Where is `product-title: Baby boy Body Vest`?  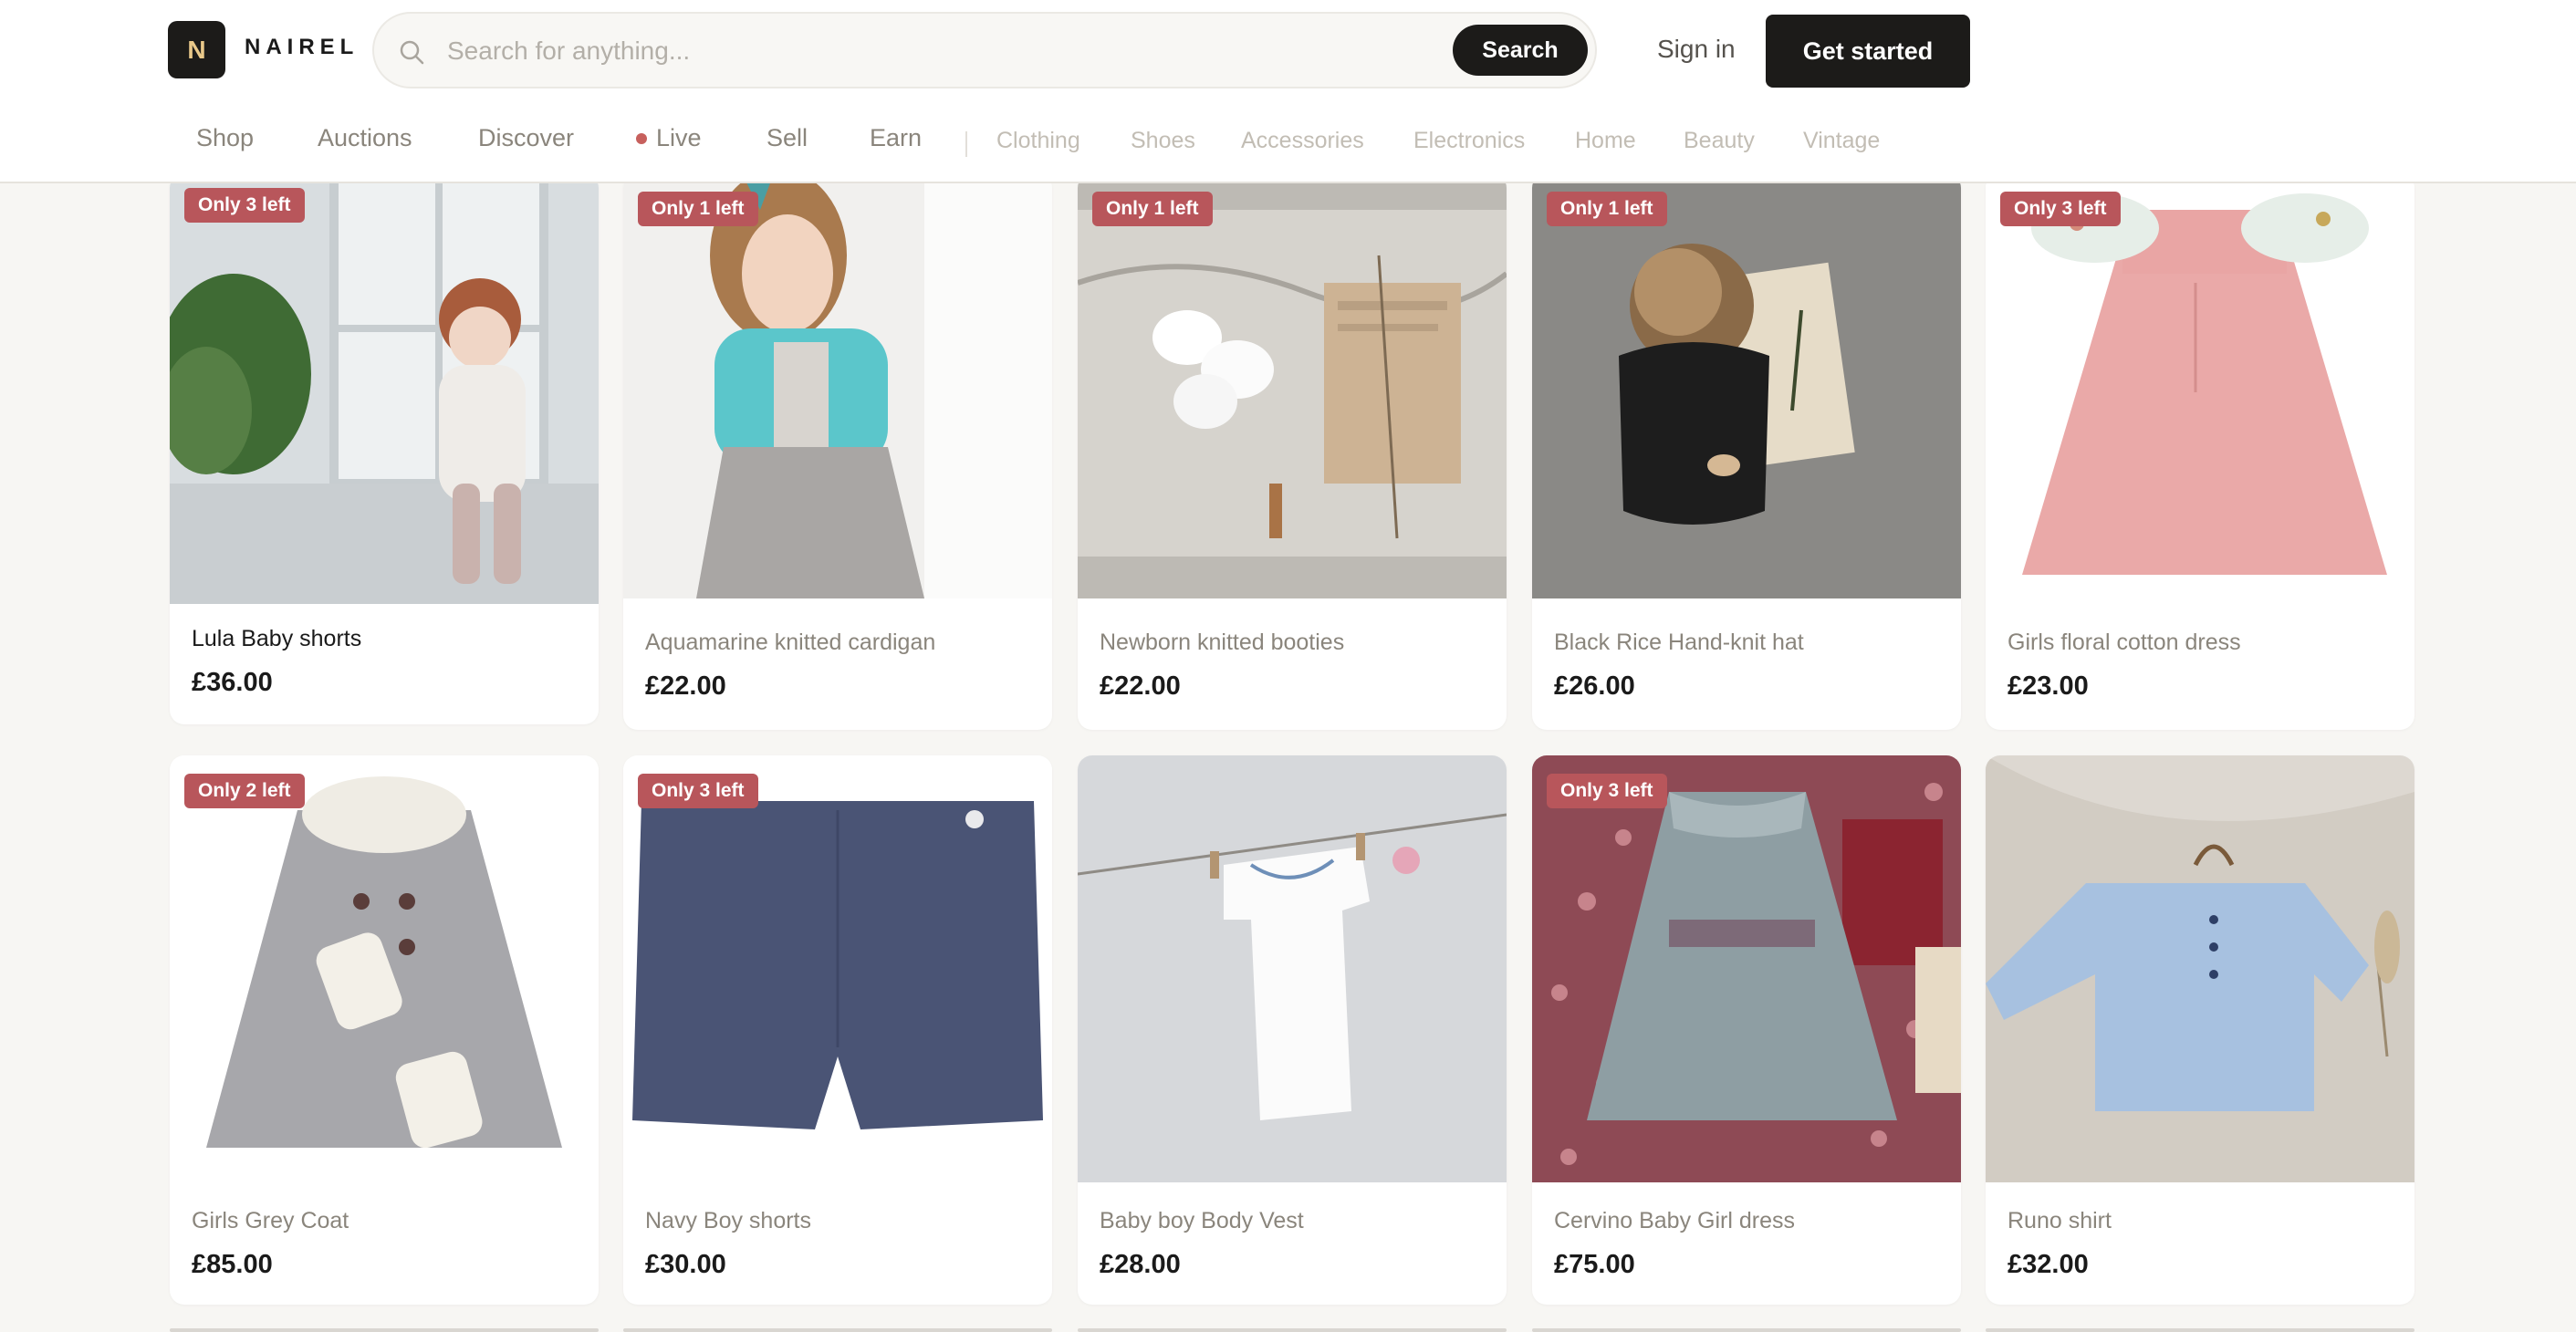 product-title: Baby boy Body Vest is located at coordinates (1202, 1221).